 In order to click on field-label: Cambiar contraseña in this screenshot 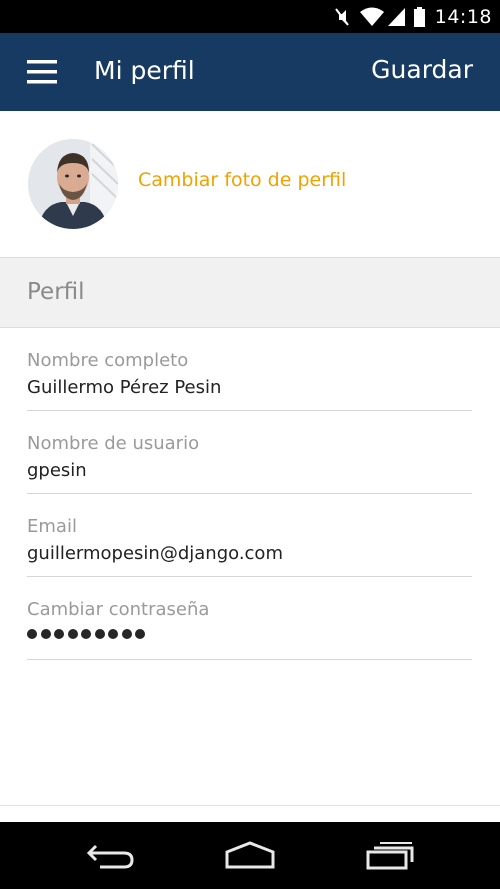, I will do `click(118, 609)`.